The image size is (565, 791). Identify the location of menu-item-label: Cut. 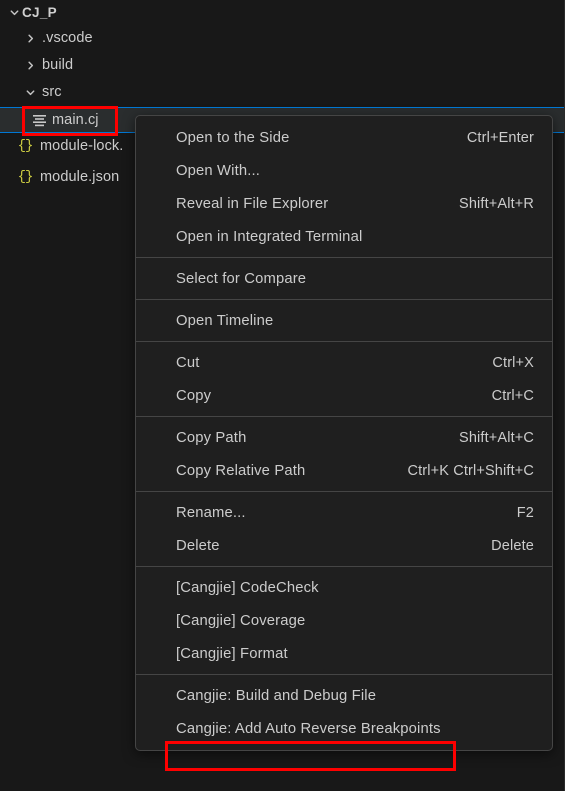
(188, 362).